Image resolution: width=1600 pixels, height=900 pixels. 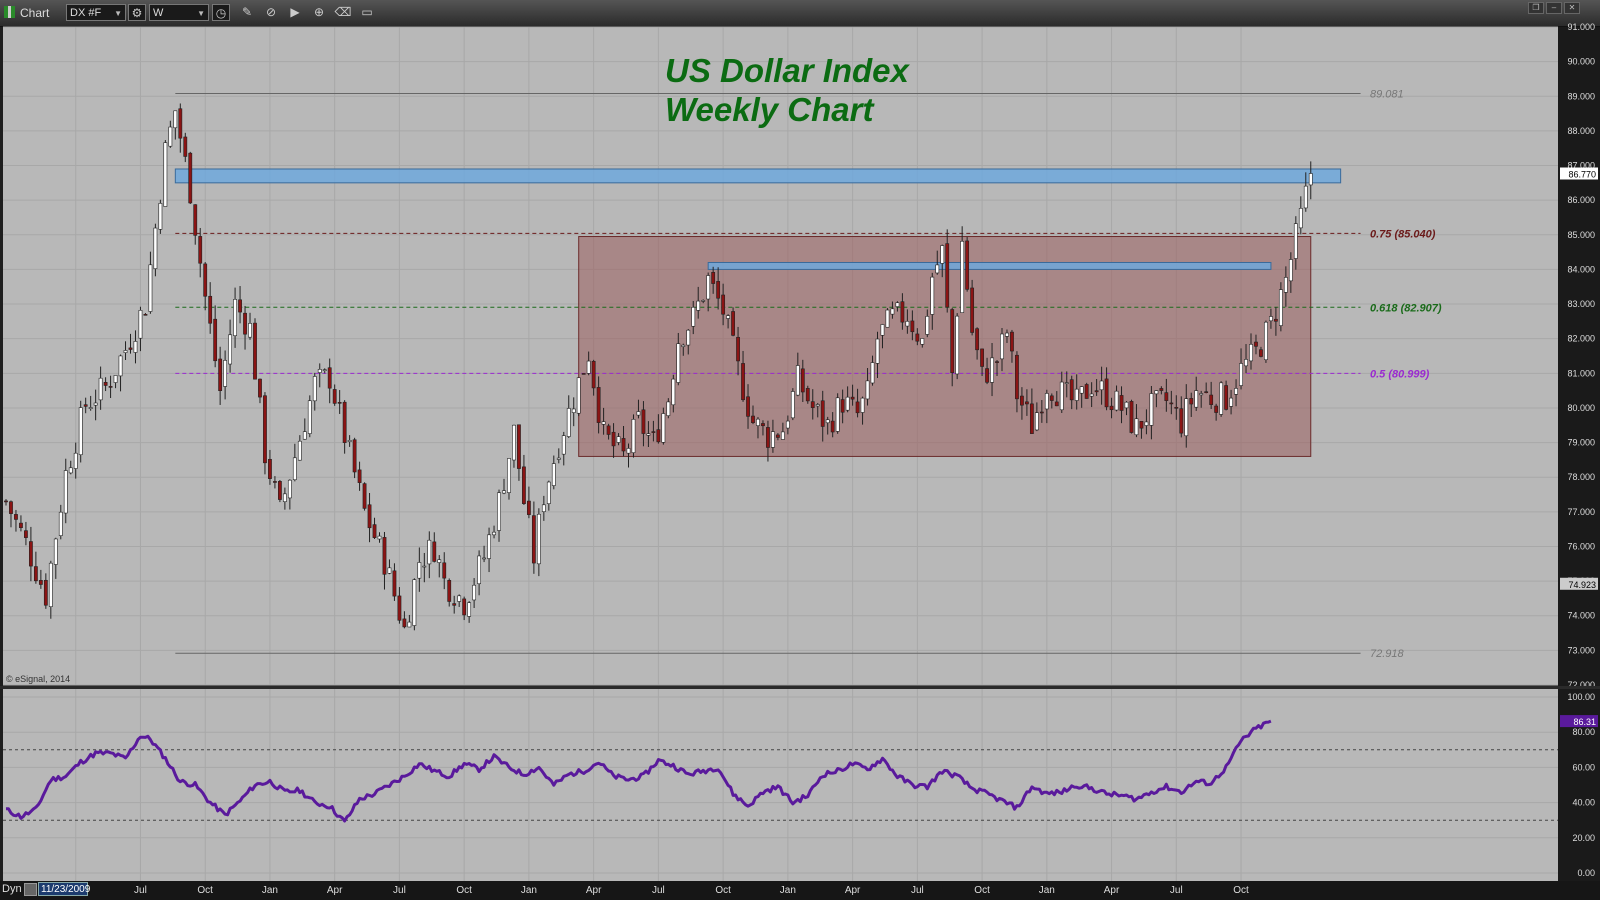 What do you see at coordinates (770, 109) in the screenshot?
I see `chart-title-line-2: Weekly Chart` at bounding box center [770, 109].